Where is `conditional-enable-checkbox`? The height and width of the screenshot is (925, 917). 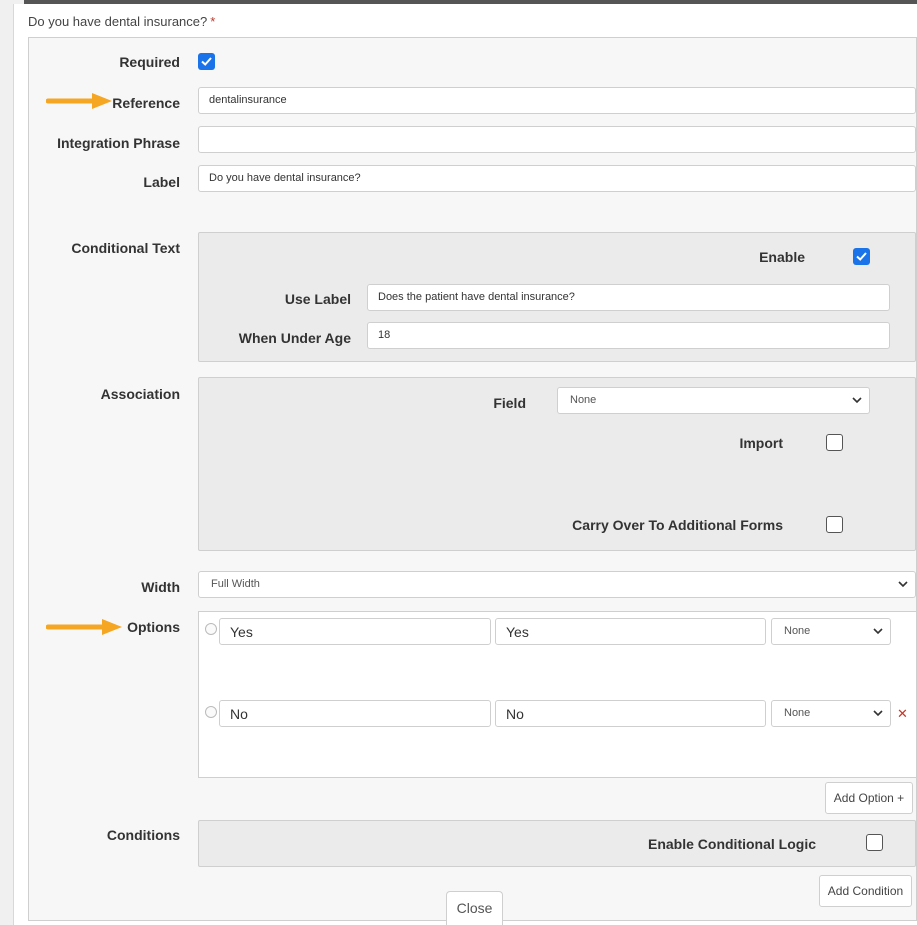 conditional-enable-checkbox is located at coordinates (861, 256).